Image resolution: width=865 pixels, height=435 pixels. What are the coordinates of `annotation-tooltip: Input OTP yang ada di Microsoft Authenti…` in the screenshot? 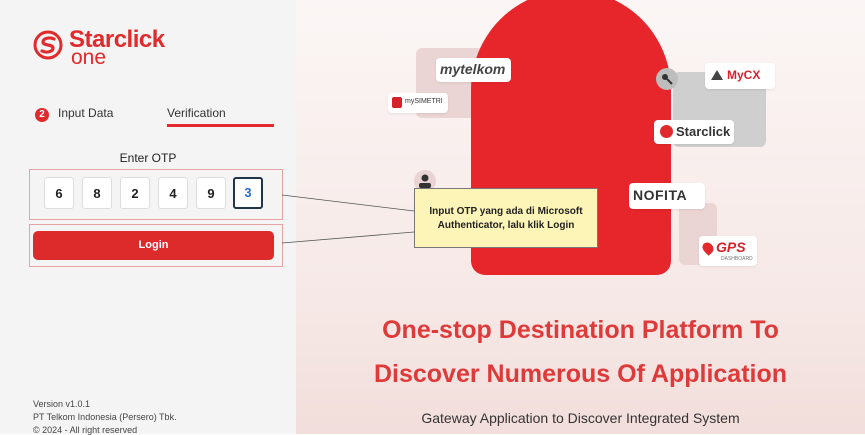 It's located at (506, 218).